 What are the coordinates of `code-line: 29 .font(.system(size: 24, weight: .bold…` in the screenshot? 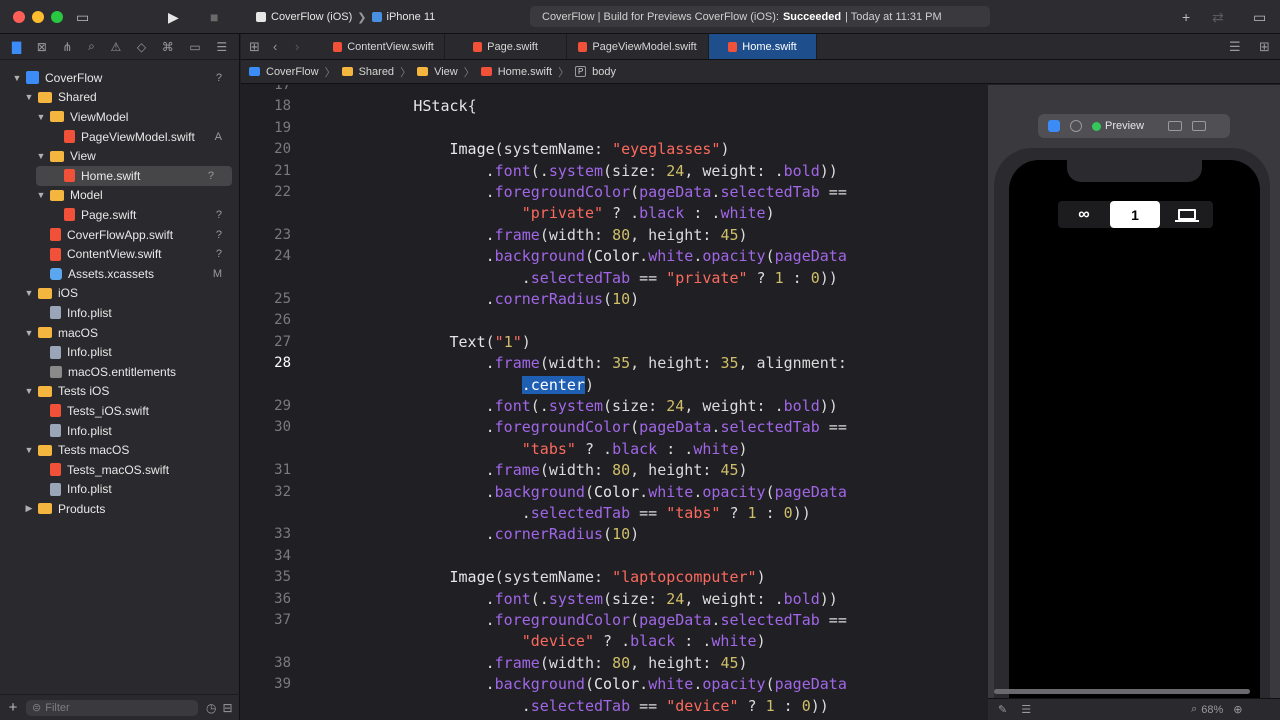 It's located at (611, 406).